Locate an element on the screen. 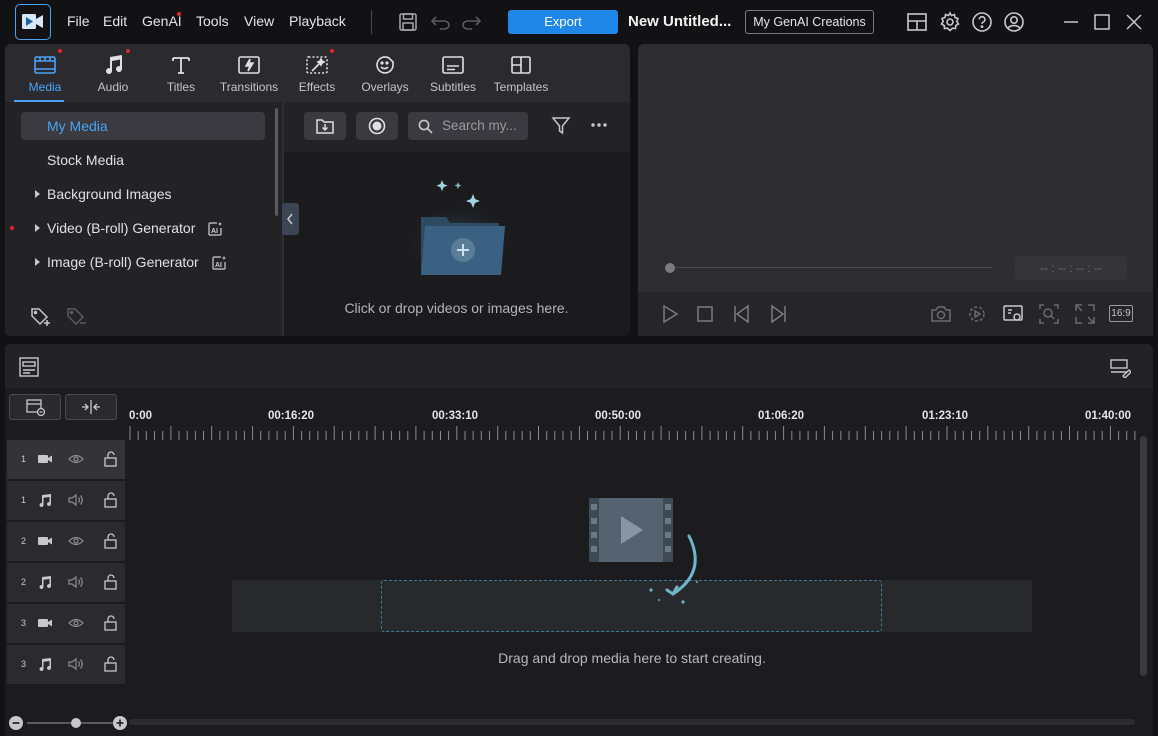 Image resolution: width=1158 pixels, height=736 pixels. import-media-button is located at coordinates (325, 126).